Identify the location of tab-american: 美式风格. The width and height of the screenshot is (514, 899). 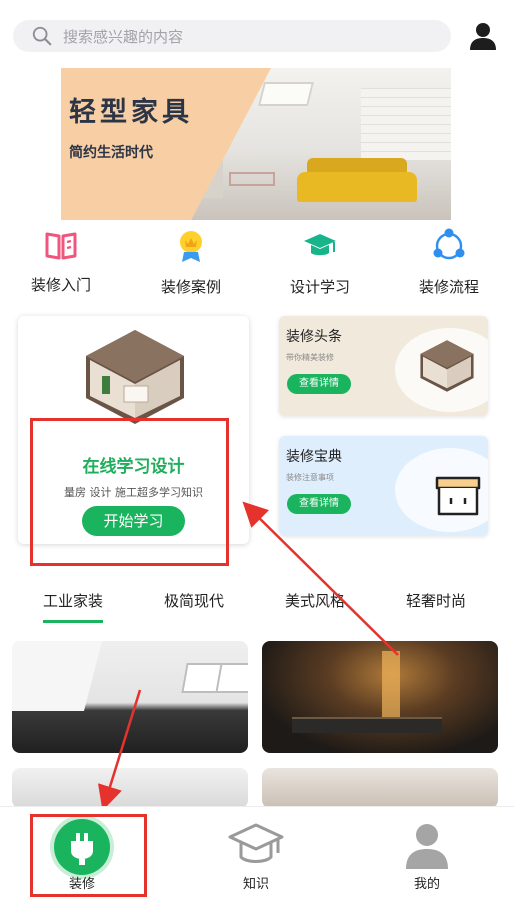
(315, 600).